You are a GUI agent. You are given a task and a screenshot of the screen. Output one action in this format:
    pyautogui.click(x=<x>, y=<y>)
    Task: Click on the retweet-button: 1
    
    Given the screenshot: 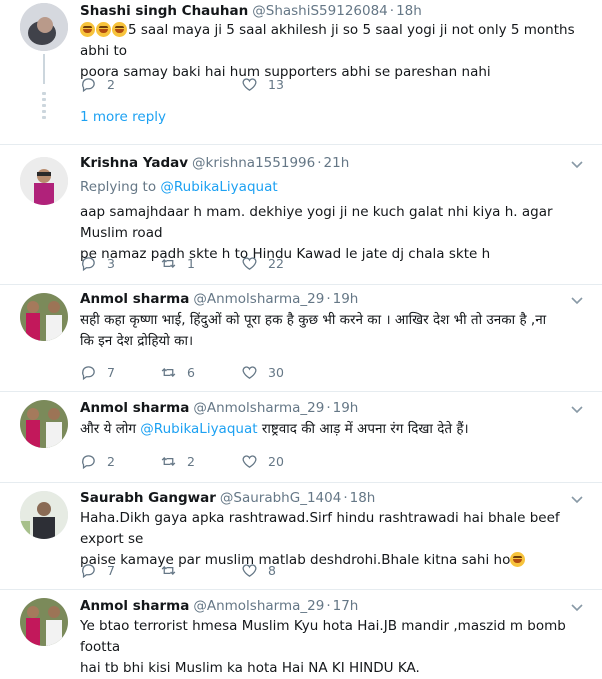 What is the action you would take?
    pyautogui.click(x=178, y=263)
    